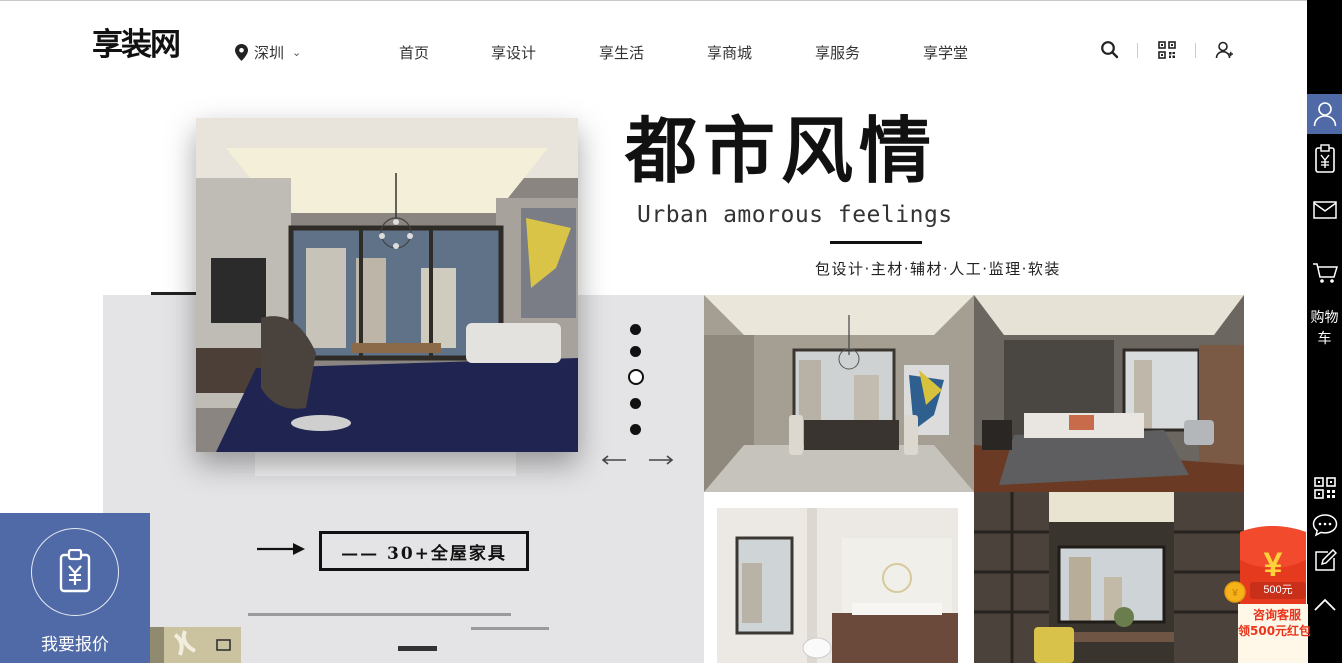  I want to click on hero-title-en: Urban amorous feelings, so click(795, 215).